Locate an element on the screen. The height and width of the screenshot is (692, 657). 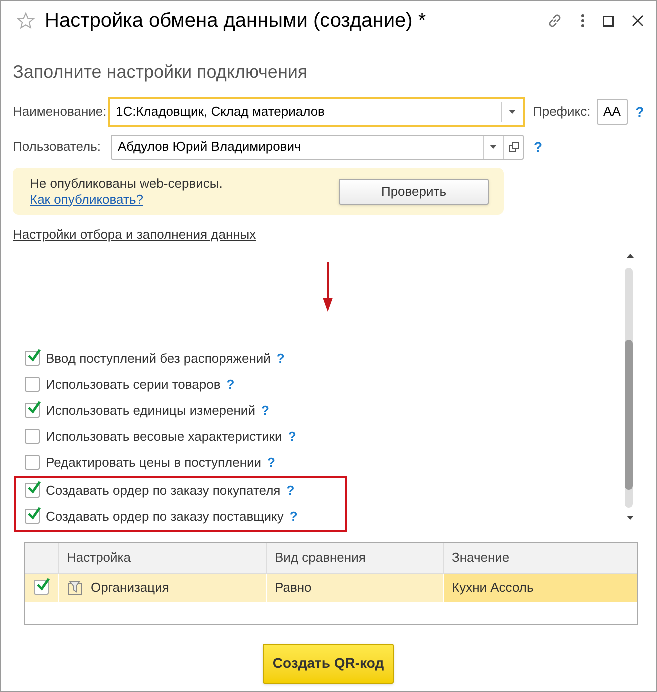
option-label: Создавать ордер по заказу покупателя is located at coordinates (163, 491).